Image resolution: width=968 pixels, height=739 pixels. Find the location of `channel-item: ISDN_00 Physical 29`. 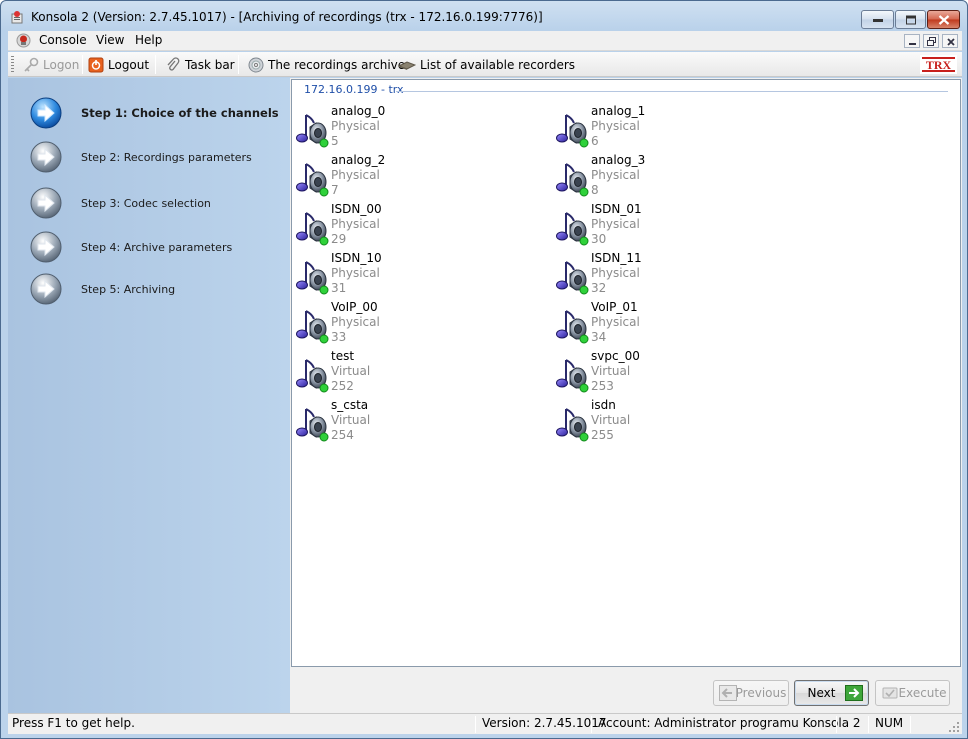

channel-item: ISDN_00 Physical 29 is located at coordinates (406, 225).